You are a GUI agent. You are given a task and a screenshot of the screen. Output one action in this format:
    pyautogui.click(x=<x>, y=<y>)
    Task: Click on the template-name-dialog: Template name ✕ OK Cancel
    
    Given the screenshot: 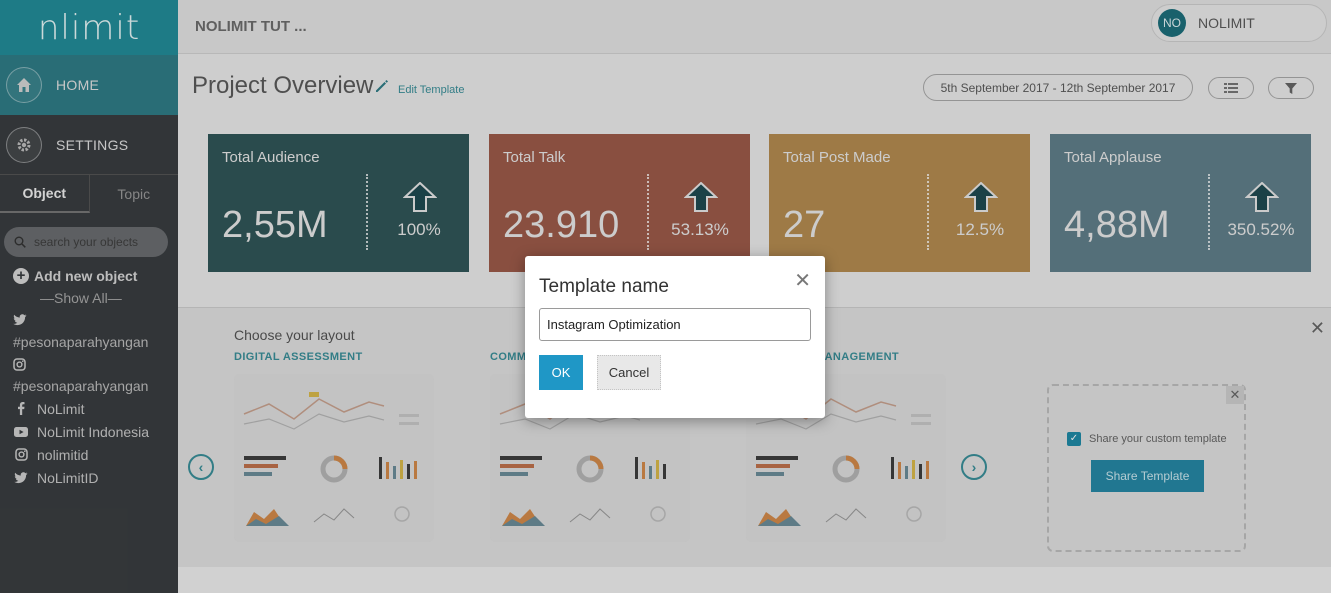 What is the action you would take?
    pyautogui.click(x=675, y=337)
    